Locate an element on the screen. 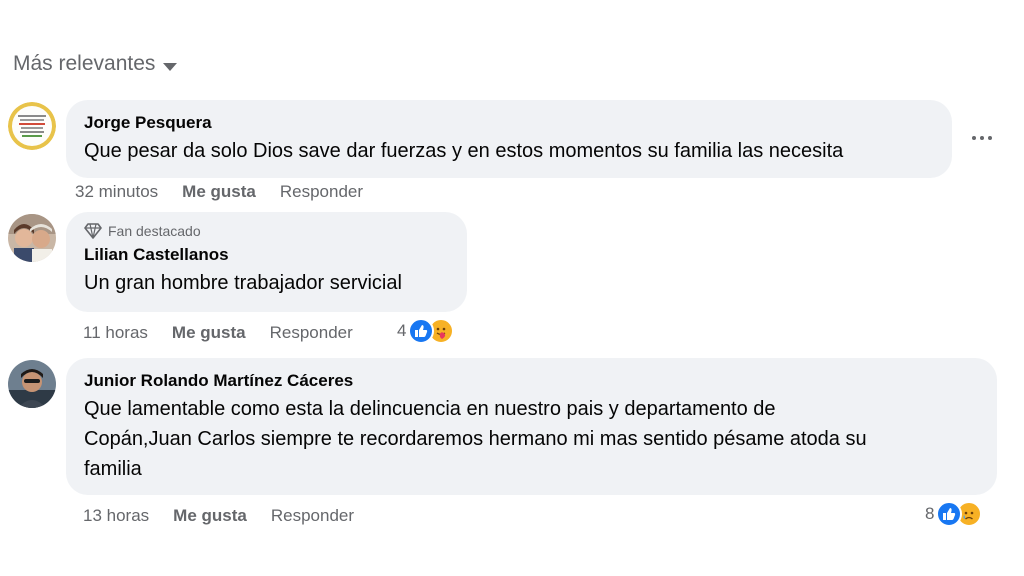 The image size is (1024, 576). comment-actions: 11 horas Me gusta Responder is located at coordinates (230, 333).